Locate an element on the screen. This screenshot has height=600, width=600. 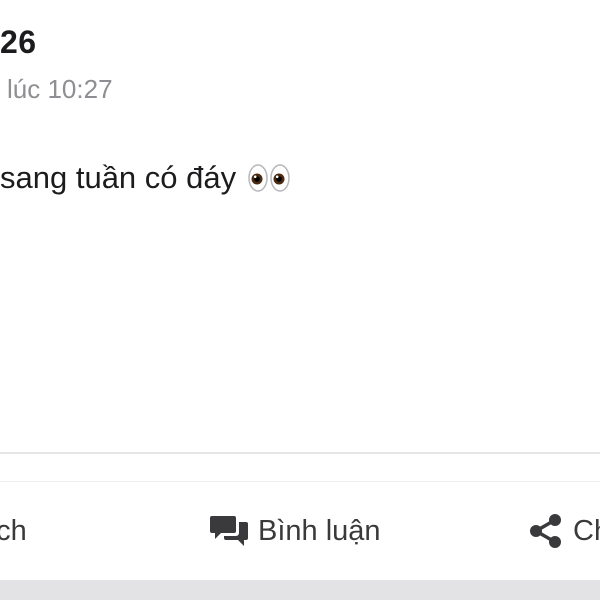
share-button: Ch is located at coordinates (563, 531).